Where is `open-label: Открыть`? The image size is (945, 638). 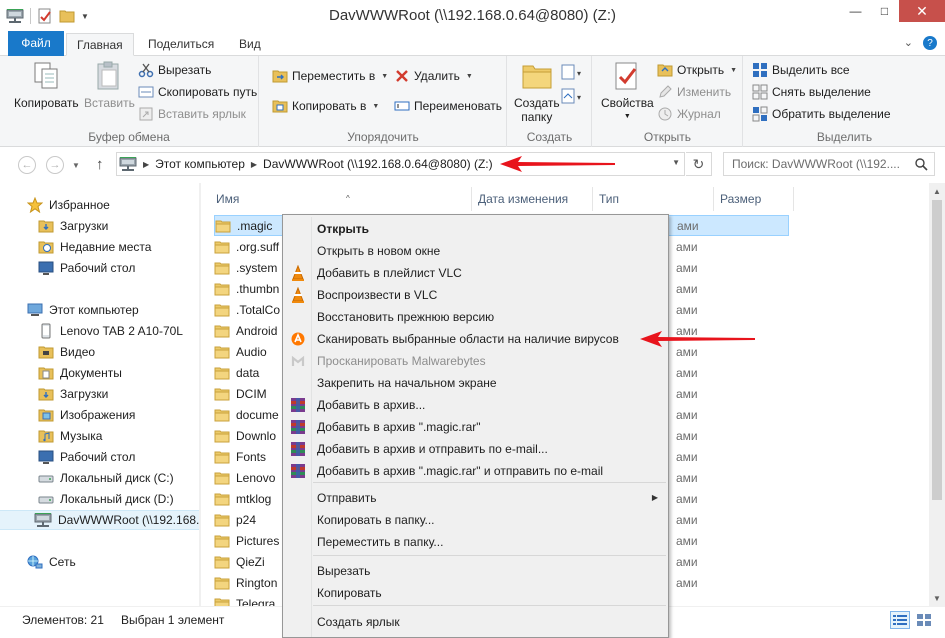
open-label: Открыть is located at coordinates (701, 70).